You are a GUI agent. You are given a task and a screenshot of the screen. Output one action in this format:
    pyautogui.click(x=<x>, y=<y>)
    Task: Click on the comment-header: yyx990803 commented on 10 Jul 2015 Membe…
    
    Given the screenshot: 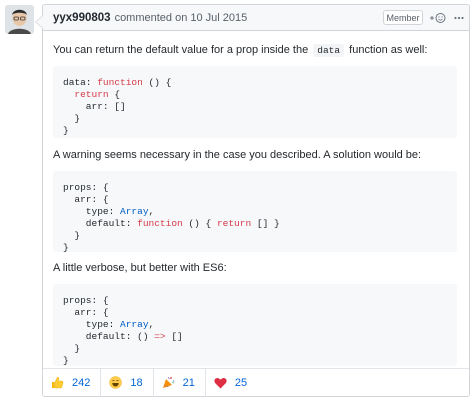 What is the action you would take?
    pyautogui.click(x=256, y=18)
    